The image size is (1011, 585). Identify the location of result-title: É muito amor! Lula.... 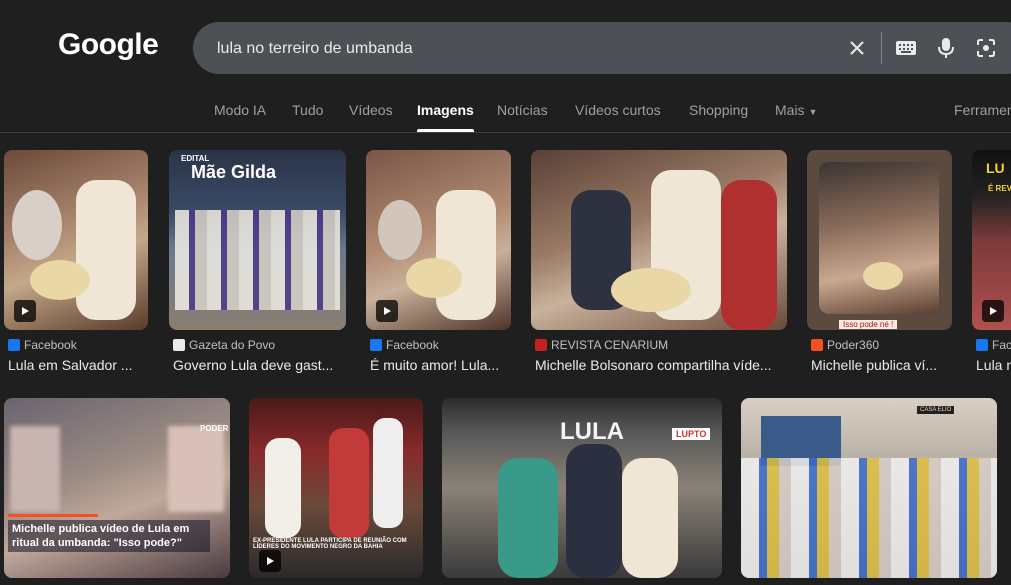
(440, 365).